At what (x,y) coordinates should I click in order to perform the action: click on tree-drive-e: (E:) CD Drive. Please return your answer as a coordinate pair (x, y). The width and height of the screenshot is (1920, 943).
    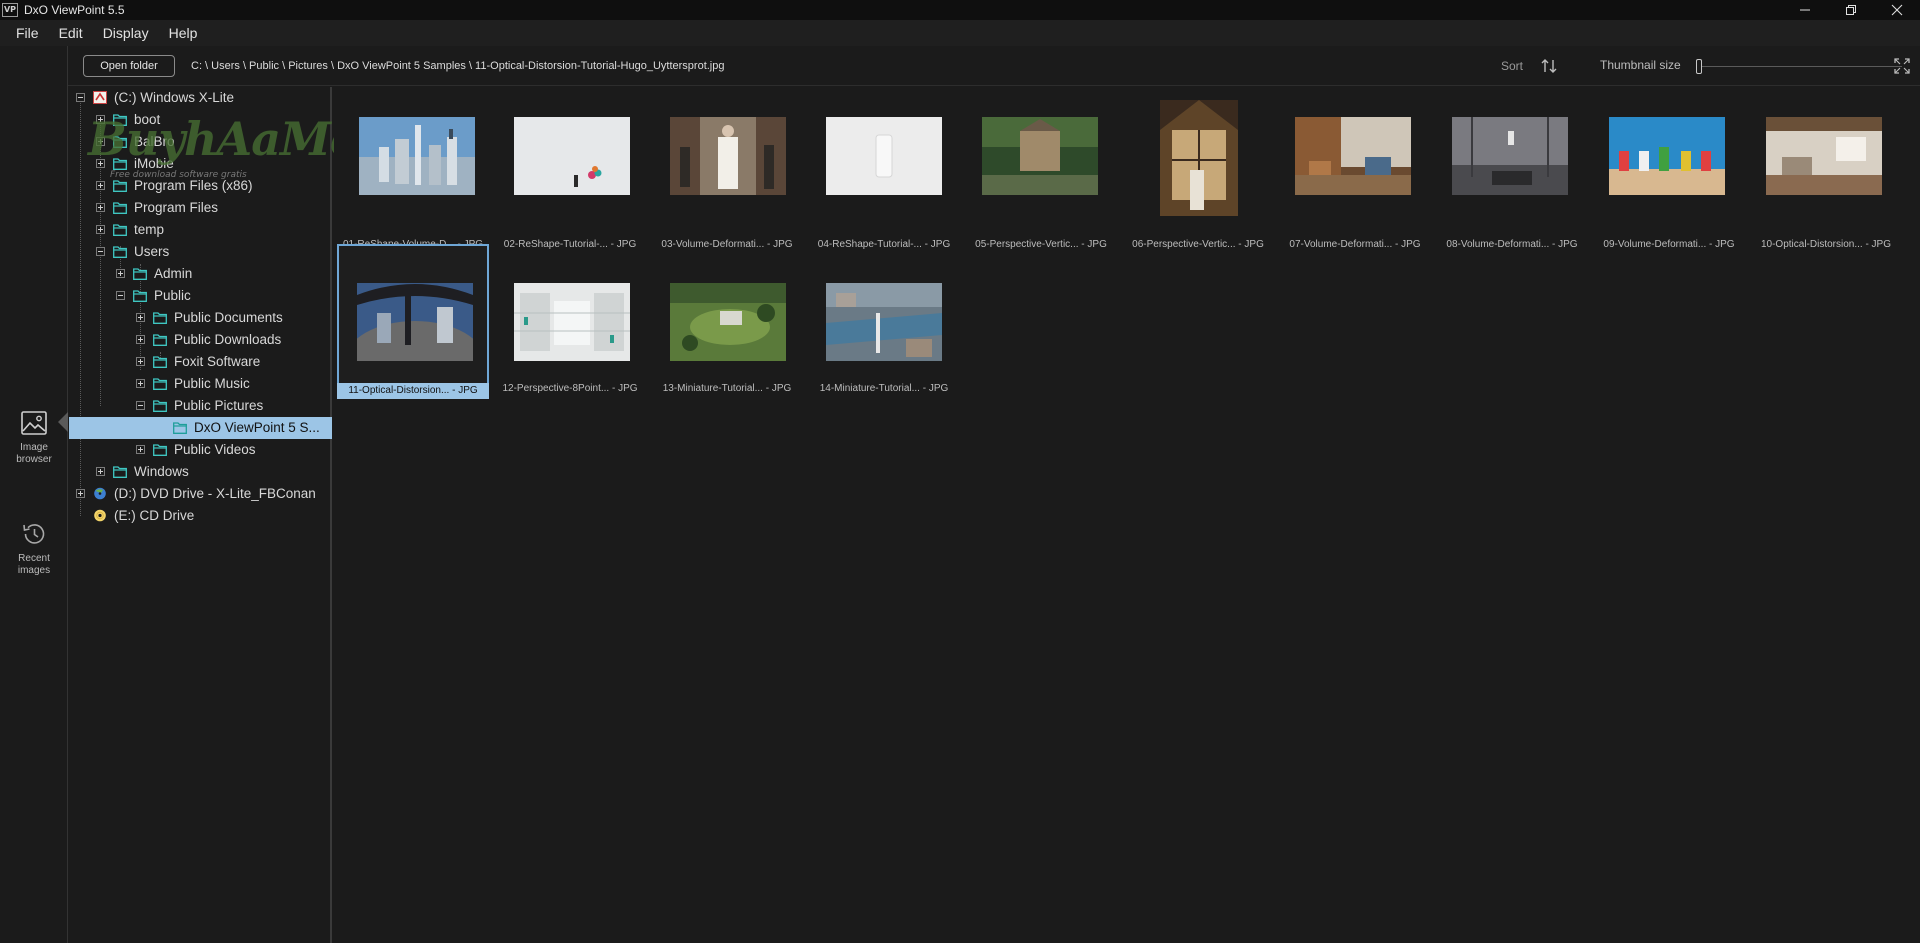
    Looking at the image, I should click on (200, 516).